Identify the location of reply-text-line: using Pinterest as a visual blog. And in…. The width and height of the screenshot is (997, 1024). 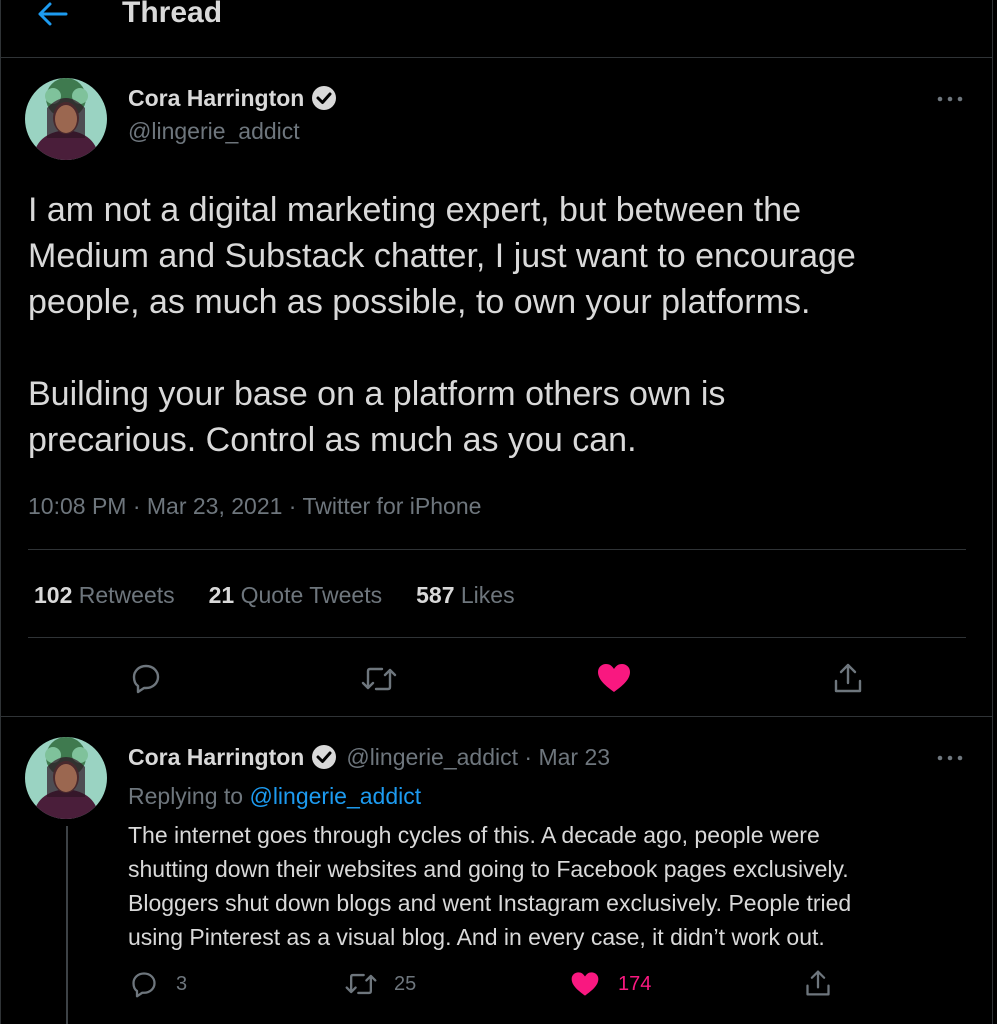
(476, 937).